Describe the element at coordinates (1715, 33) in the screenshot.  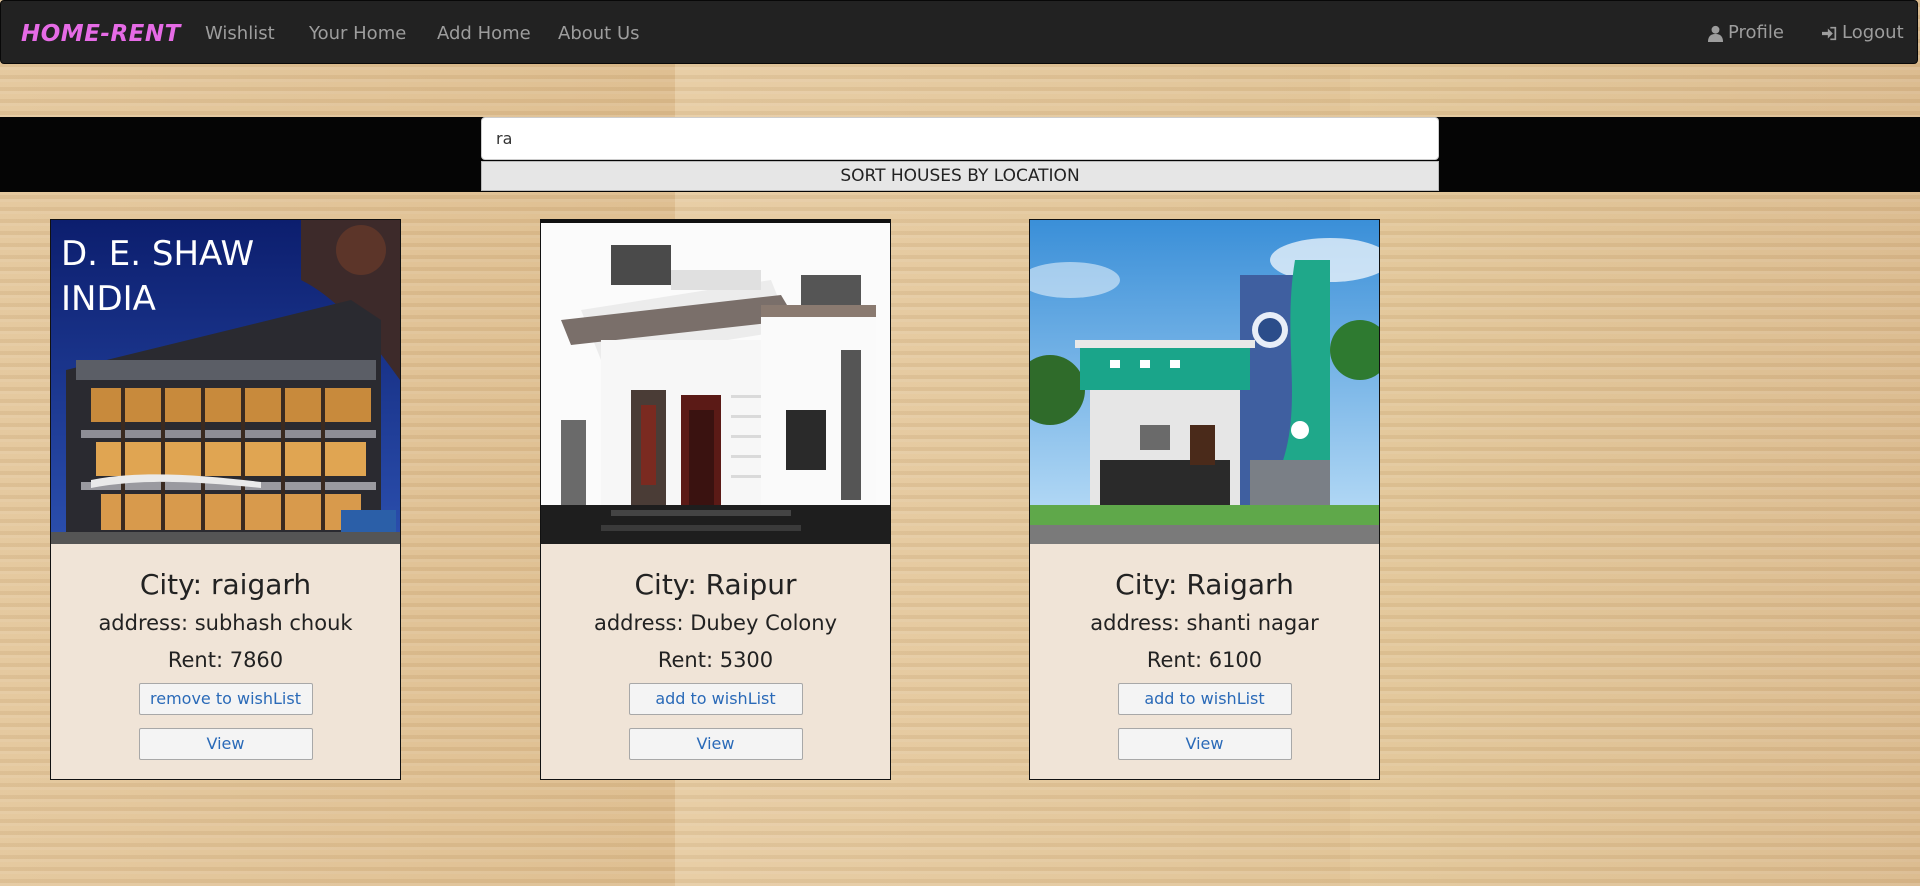
I see `user-icon` at that location.